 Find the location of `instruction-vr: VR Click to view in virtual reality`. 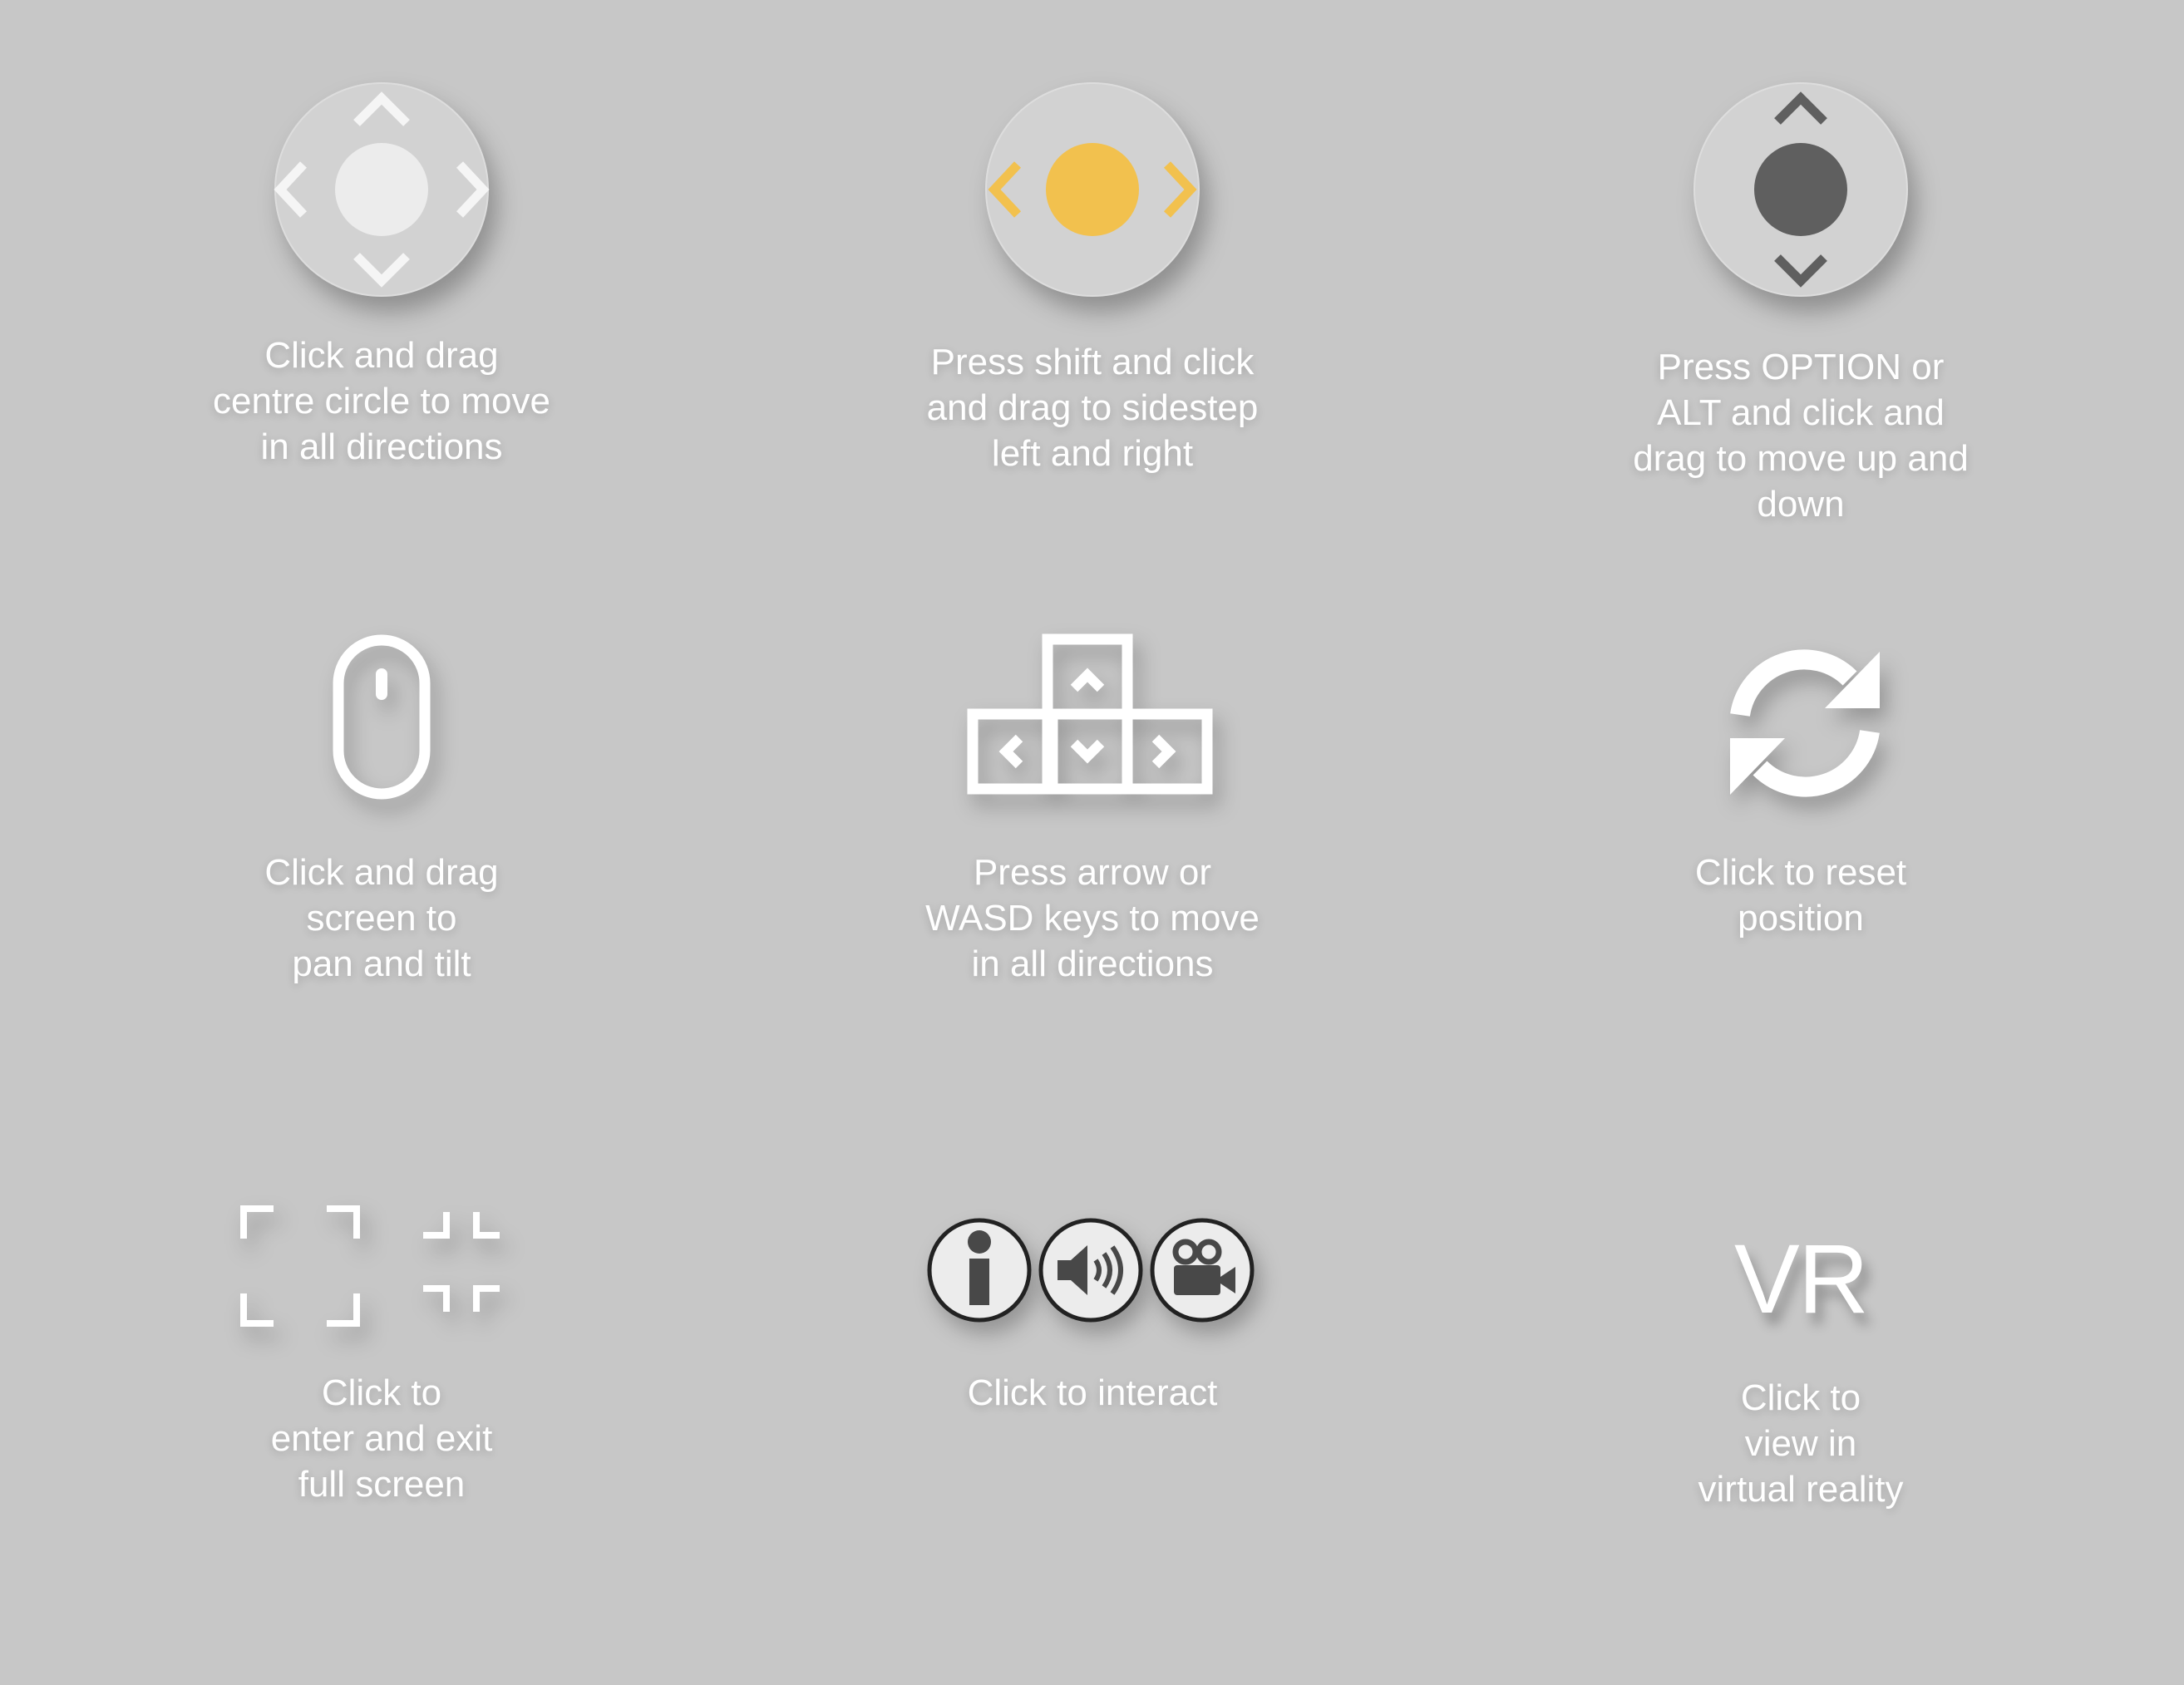

instruction-vr: VR Click to view in virtual reality is located at coordinates (1801, 1371).